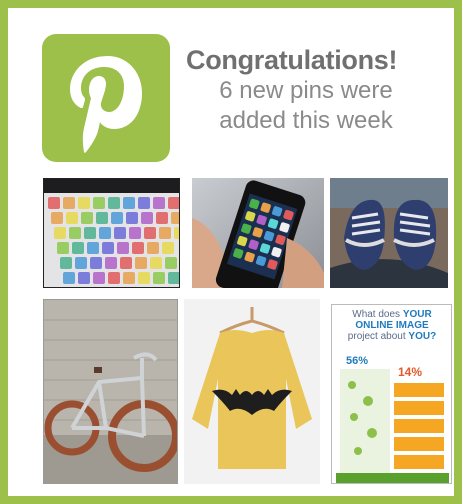 The width and height of the screenshot is (462, 504). I want to click on pin-image-keyboard, so click(111, 233).